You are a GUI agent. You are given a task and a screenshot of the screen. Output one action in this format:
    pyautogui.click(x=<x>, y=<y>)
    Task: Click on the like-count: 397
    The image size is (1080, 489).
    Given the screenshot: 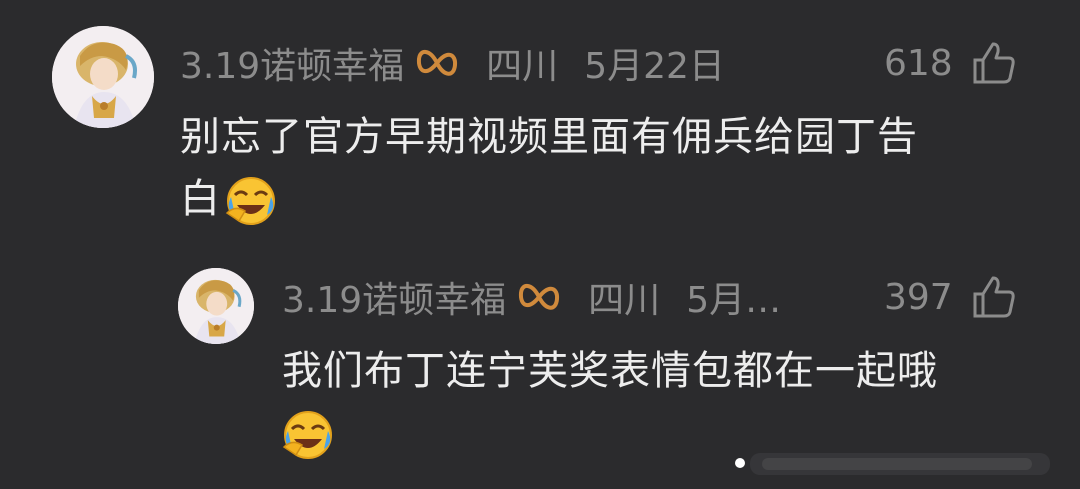 What is the action you would take?
    pyautogui.click(x=918, y=297)
    